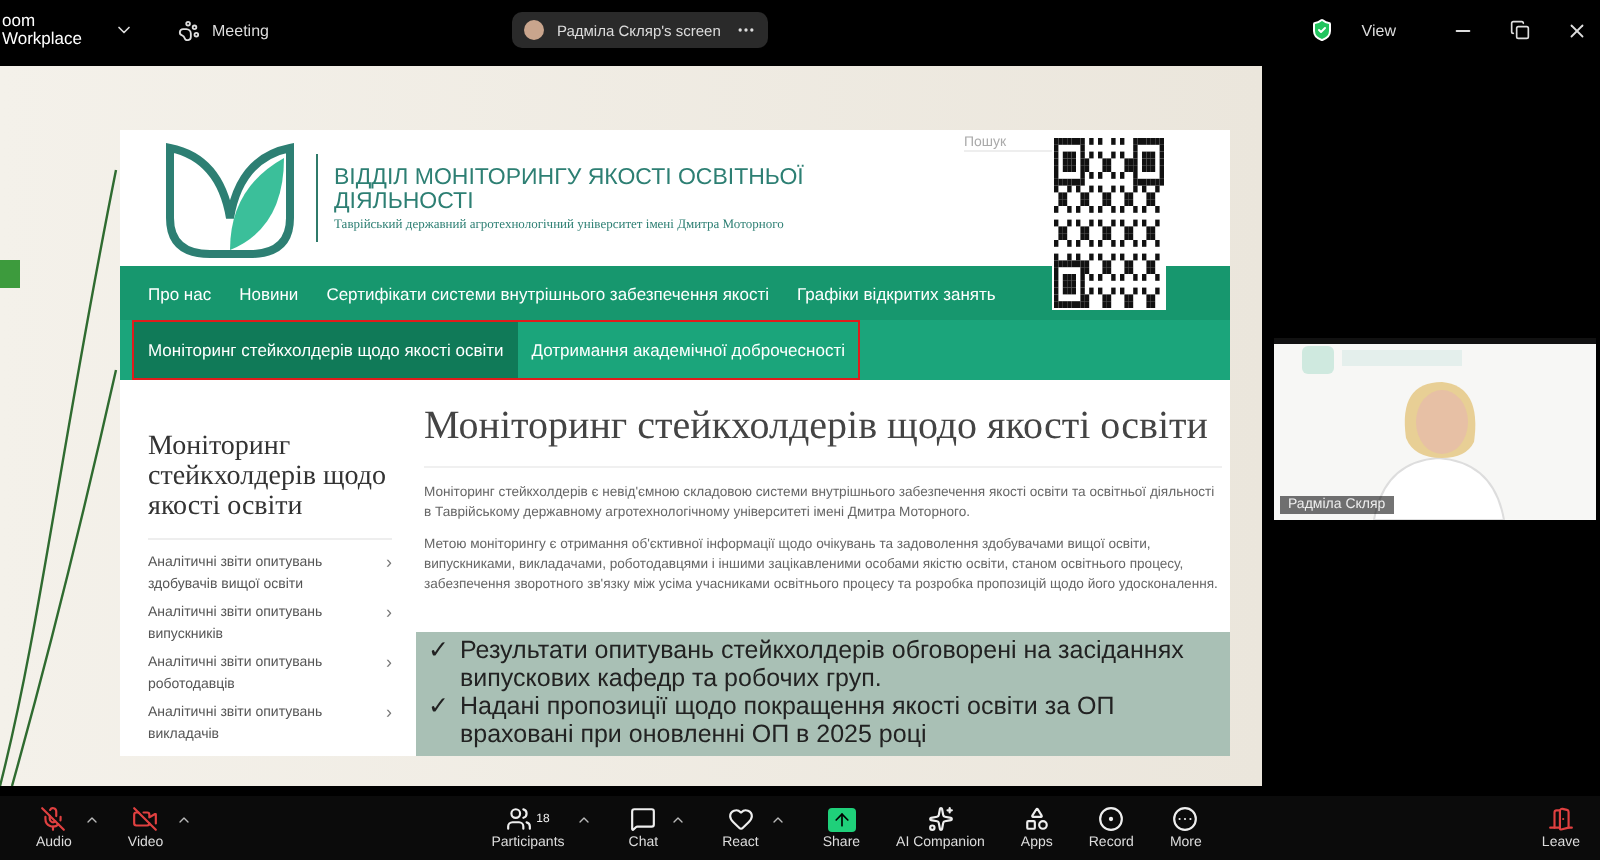 The height and width of the screenshot is (860, 1600). Describe the element at coordinates (1185, 819) in the screenshot. I see `more-icon` at that location.